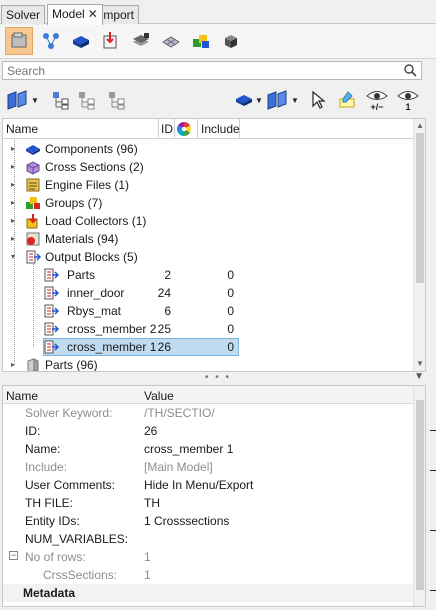 The height and width of the screenshot is (610, 436). I want to click on components-browser-button, so click(19, 41).